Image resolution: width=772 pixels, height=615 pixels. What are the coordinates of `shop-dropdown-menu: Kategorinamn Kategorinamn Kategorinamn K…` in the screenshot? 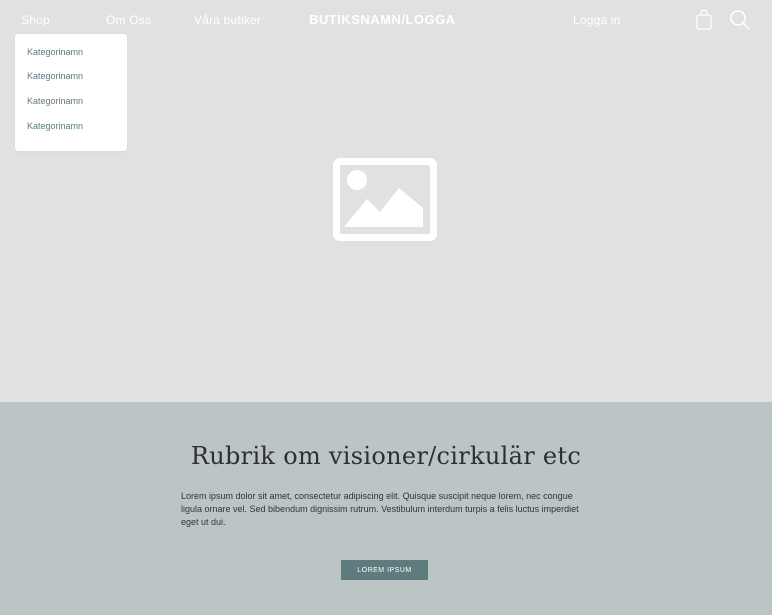 It's located at (71, 92).